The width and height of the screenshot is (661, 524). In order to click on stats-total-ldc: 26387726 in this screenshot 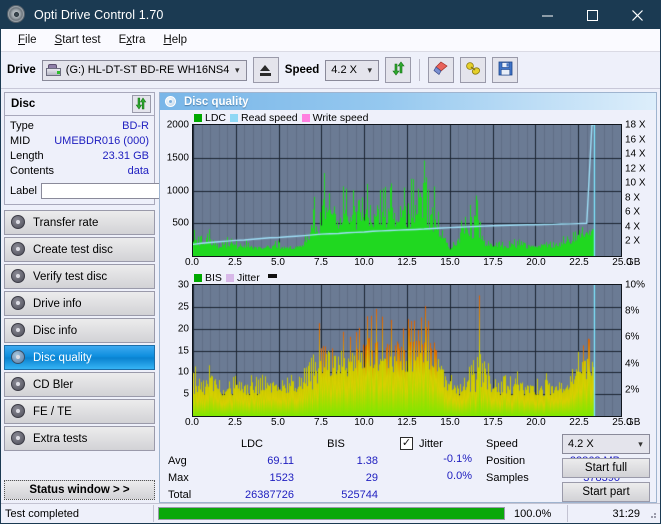, I will do `click(269, 494)`.